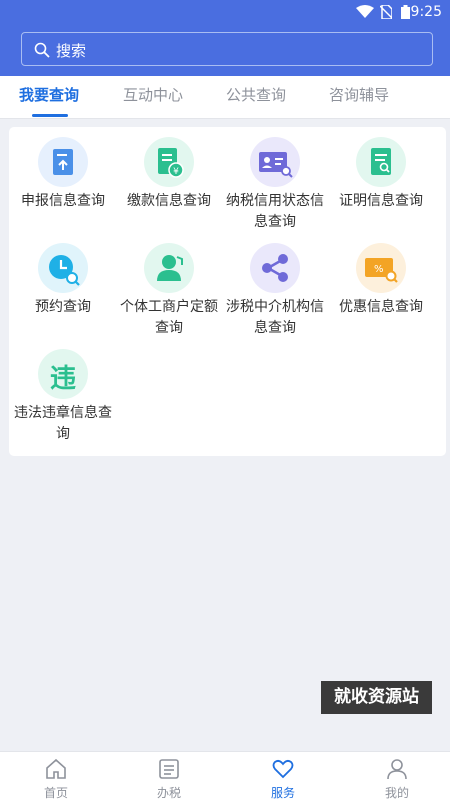 The width and height of the screenshot is (450, 800). I want to click on header: 搜索, so click(225, 50).